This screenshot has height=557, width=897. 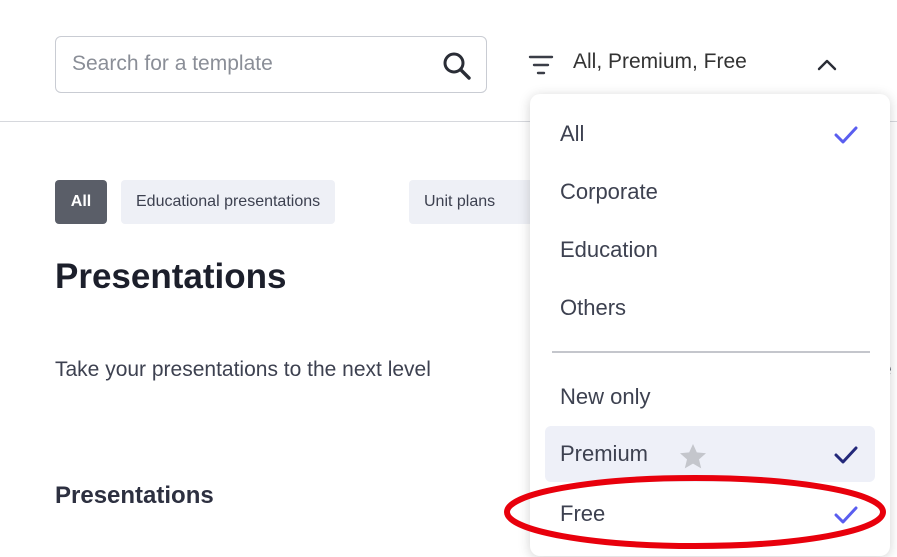 What do you see at coordinates (81, 202) in the screenshot?
I see `chip-all: All` at bounding box center [81, 202].